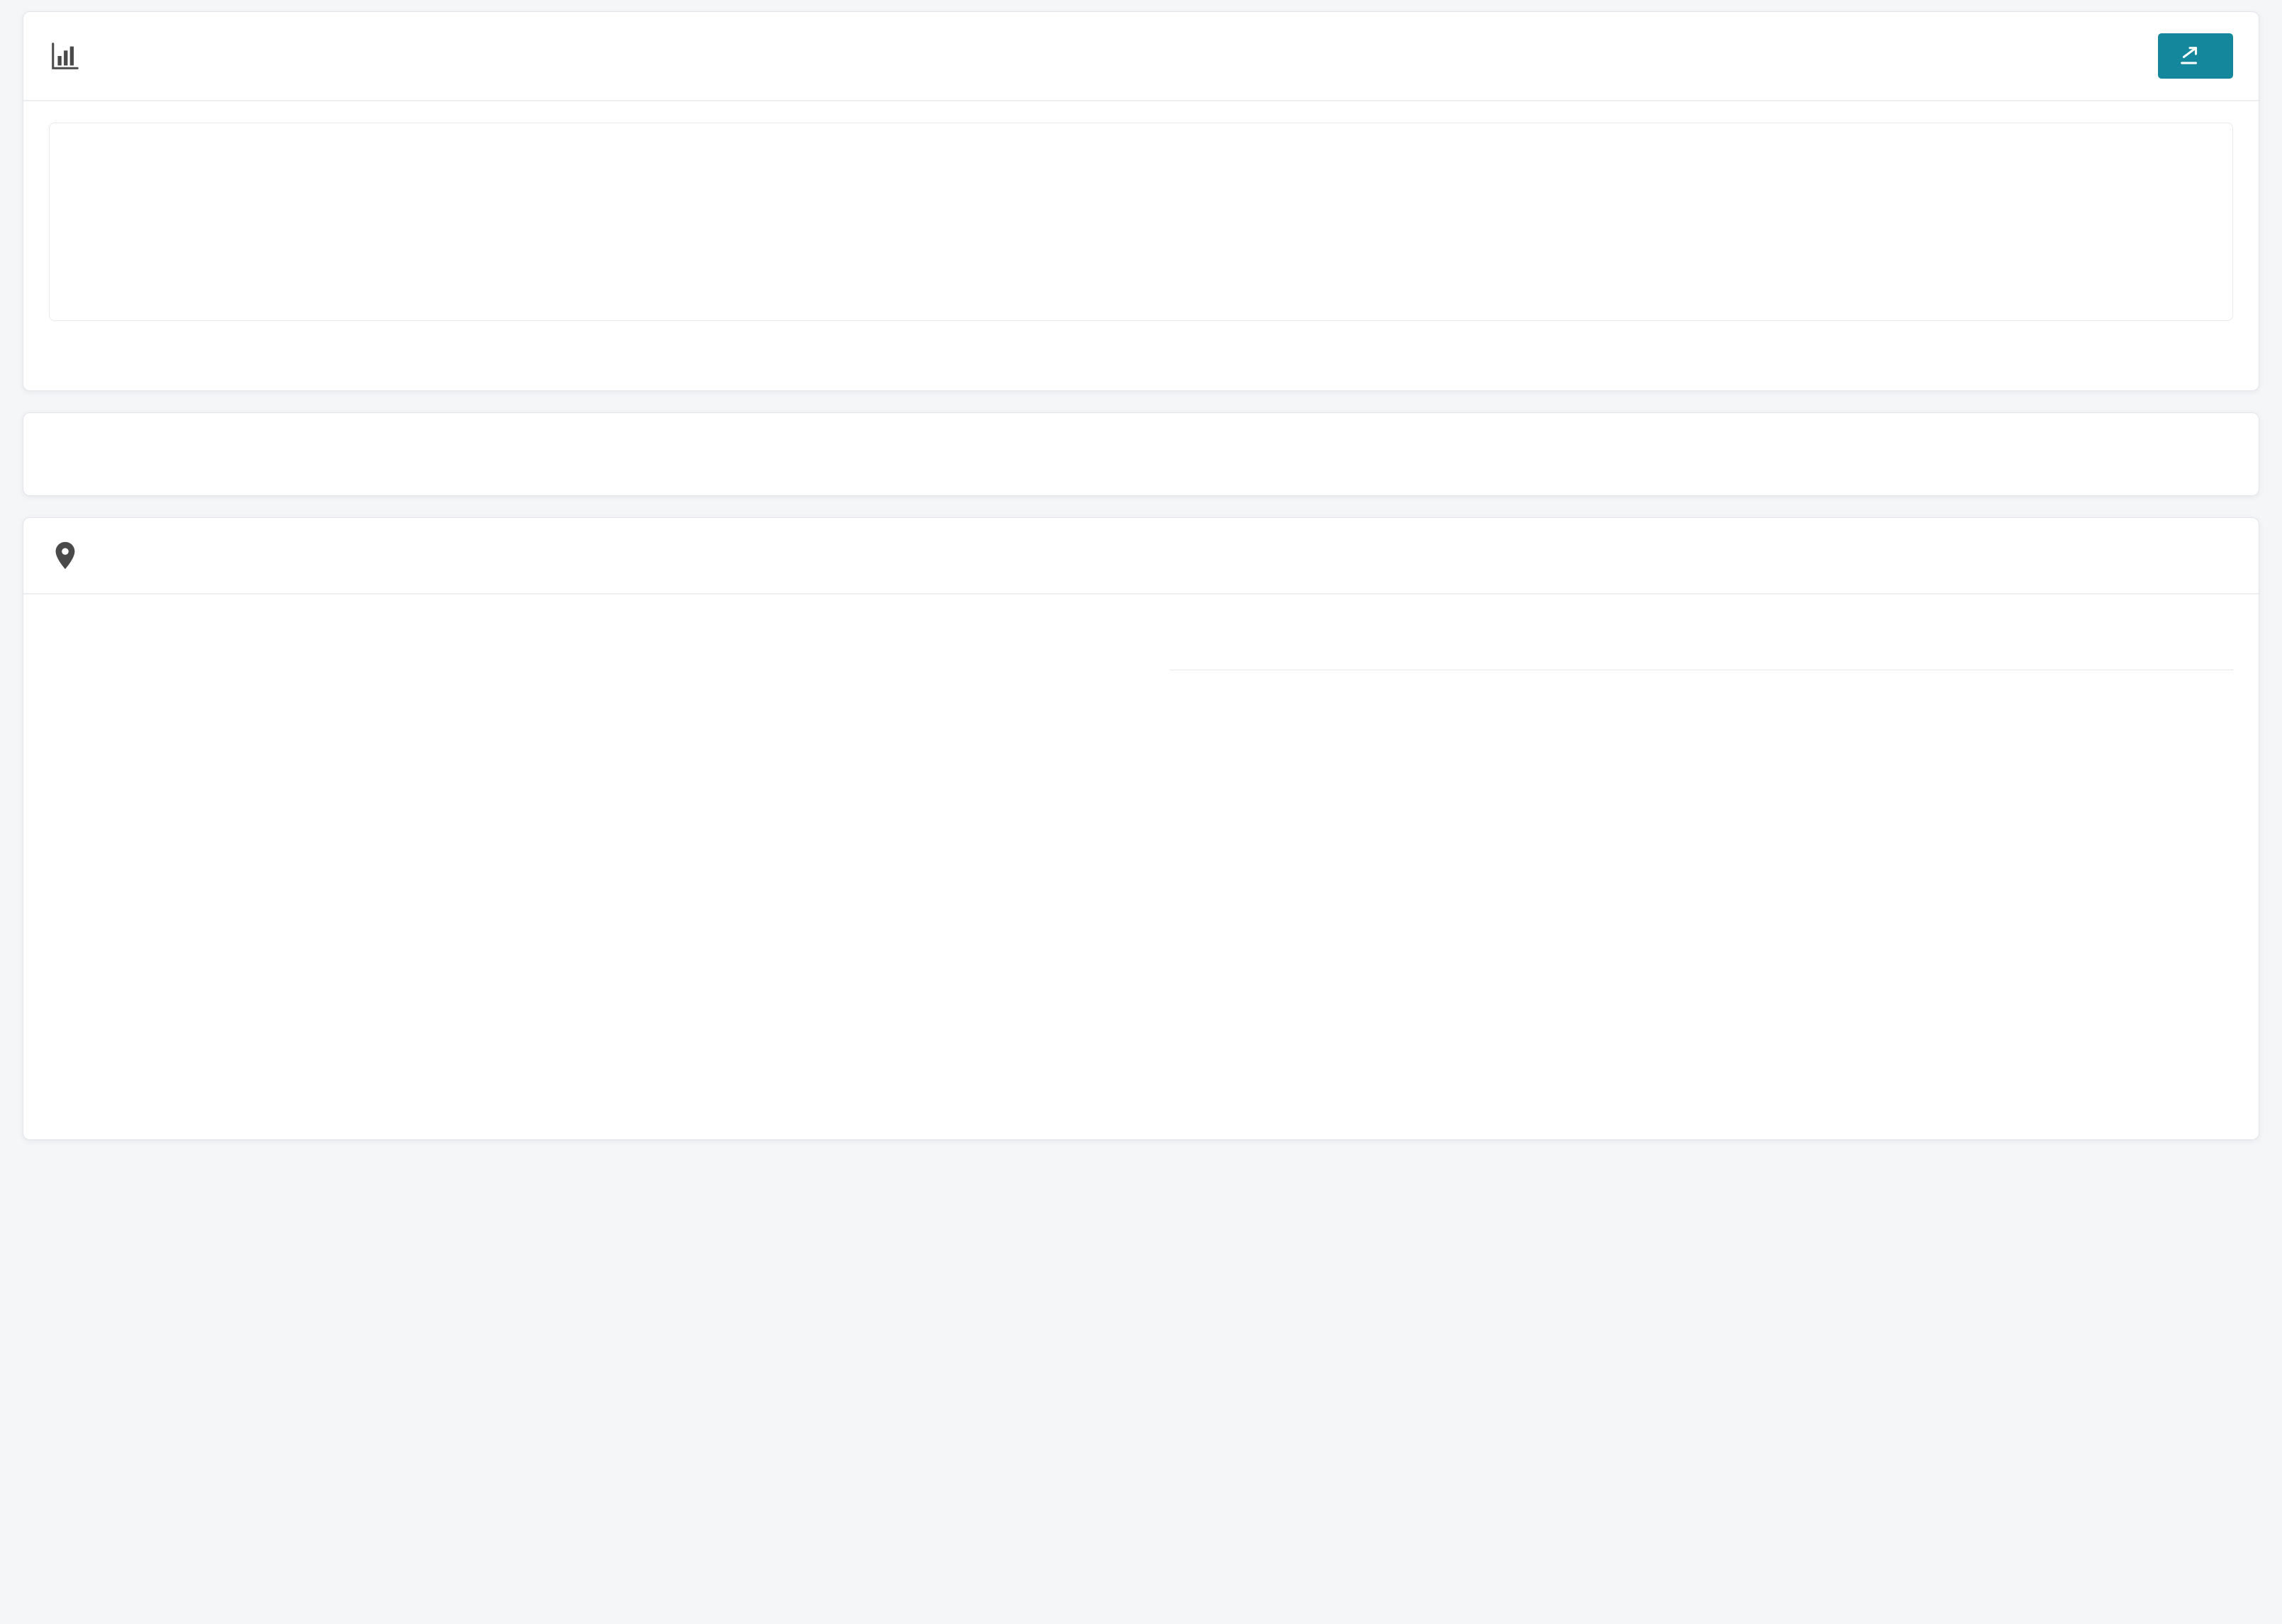 This screenshot has width=2282, height=1624. I want to click on map-pin-icon, so click(65, 555).